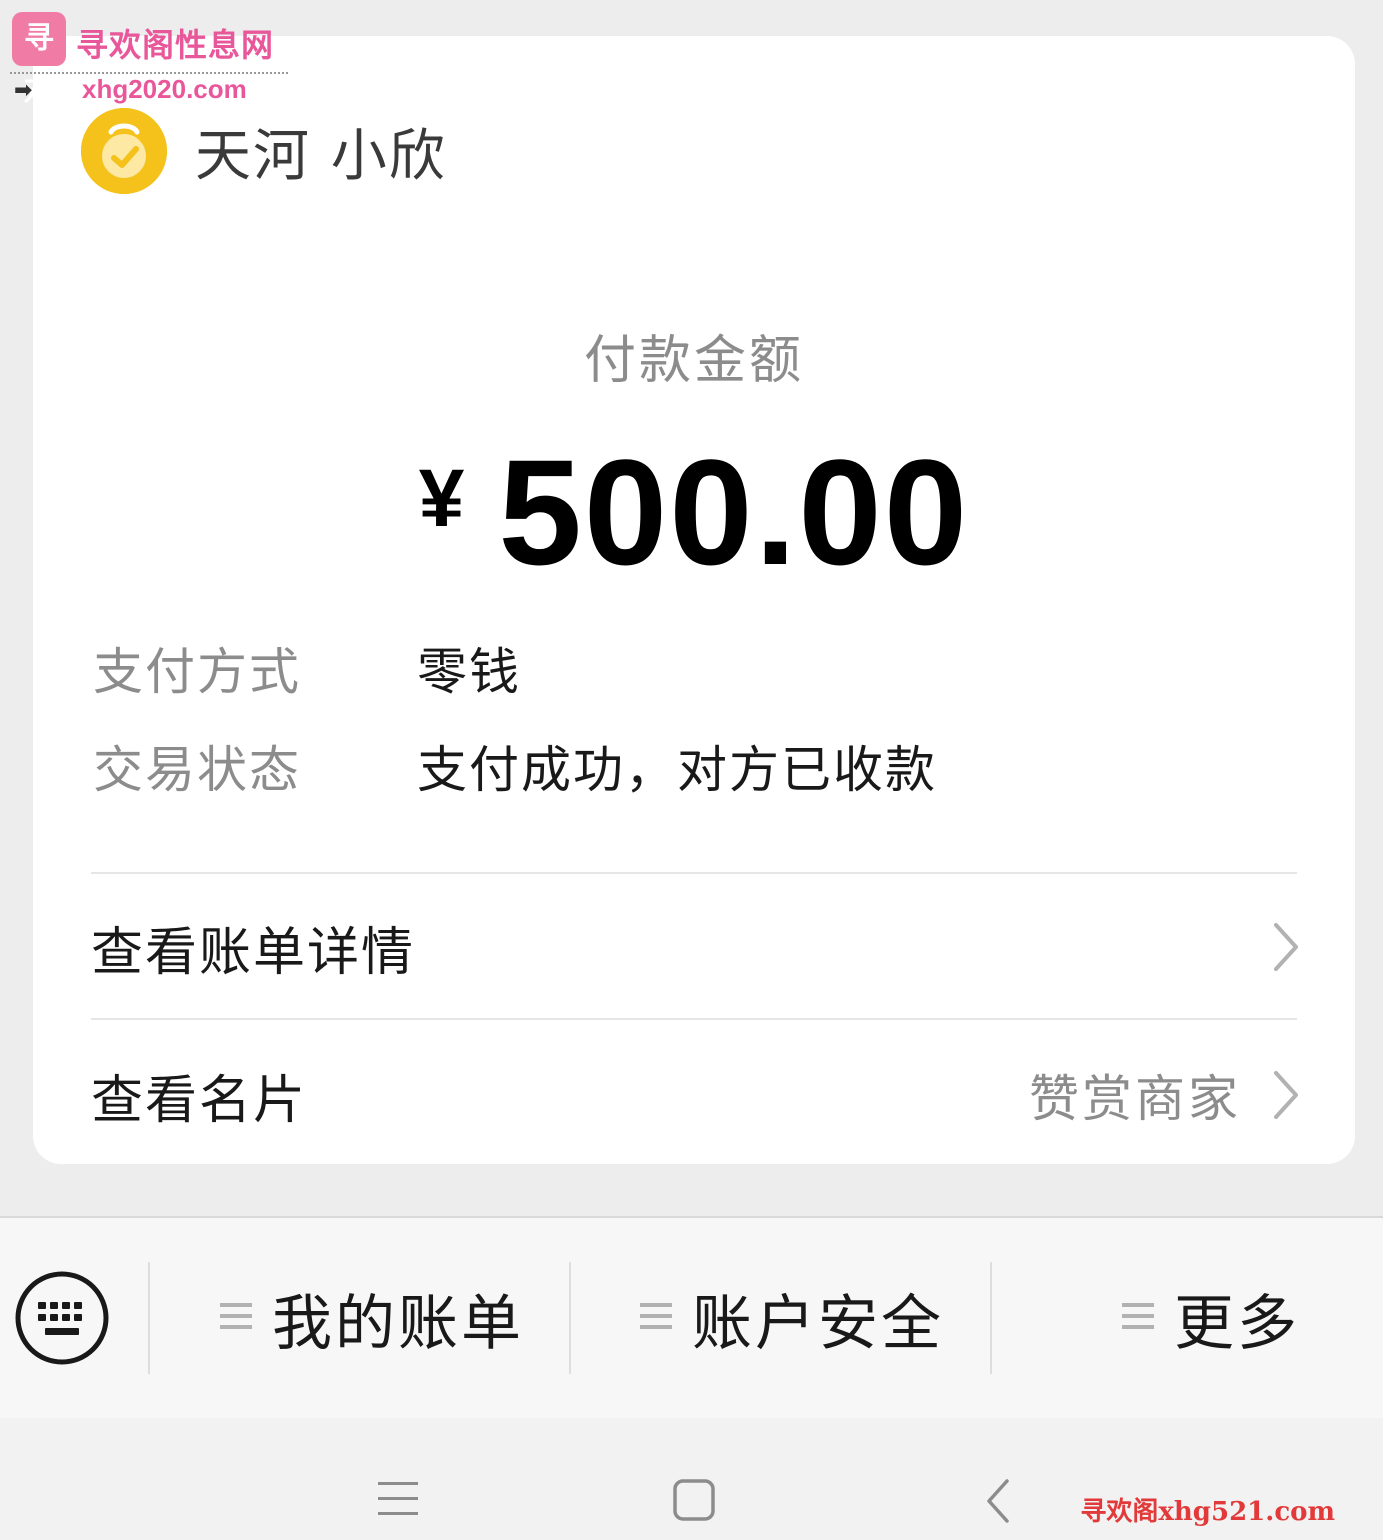 Image resolution: width=1383 pixels, height=1540 pixels. Describe the element at coordinates (1207, 1512) in the screenshot. I see `watermark-bottom: 寻欢阁xhg521.com` at that location.